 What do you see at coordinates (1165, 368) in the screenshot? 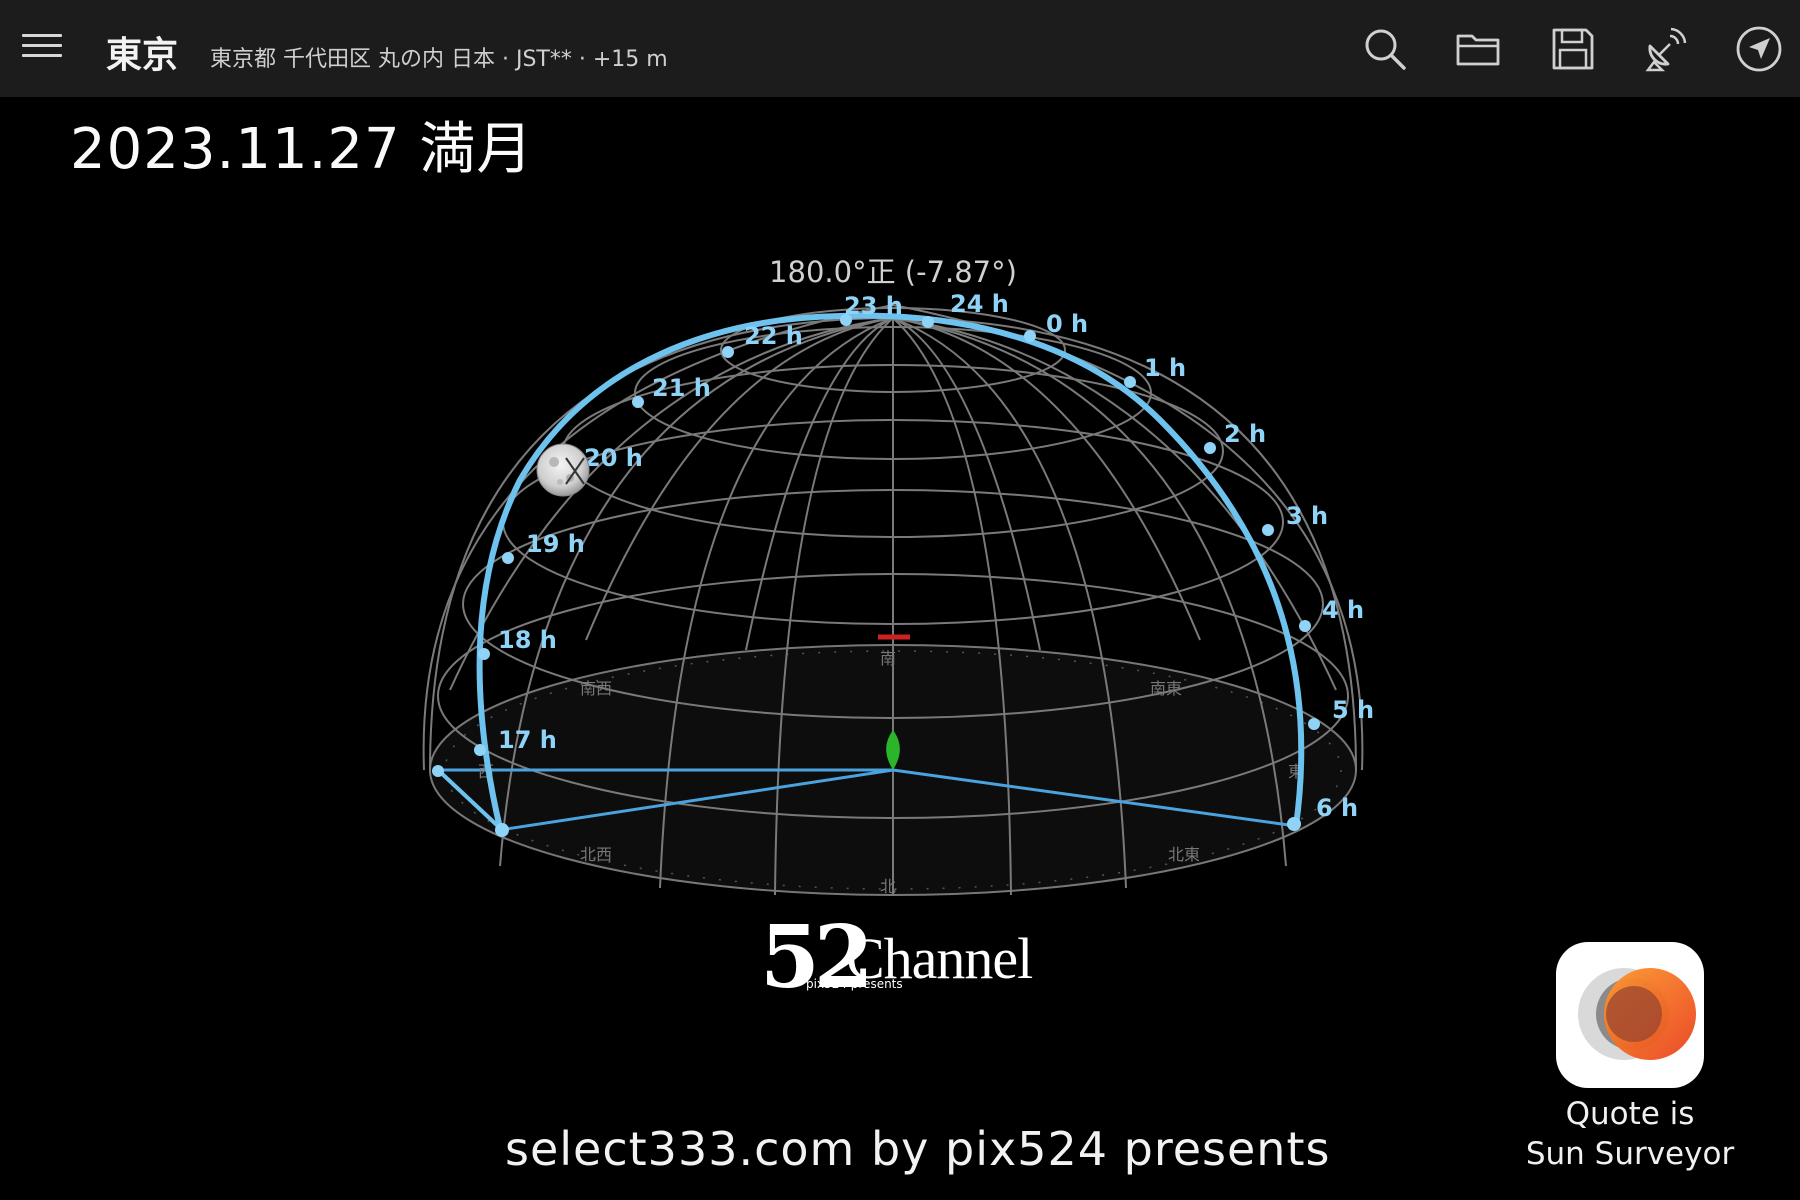
I see `hour-label: 1 h` at bounding box center [1165, 368].